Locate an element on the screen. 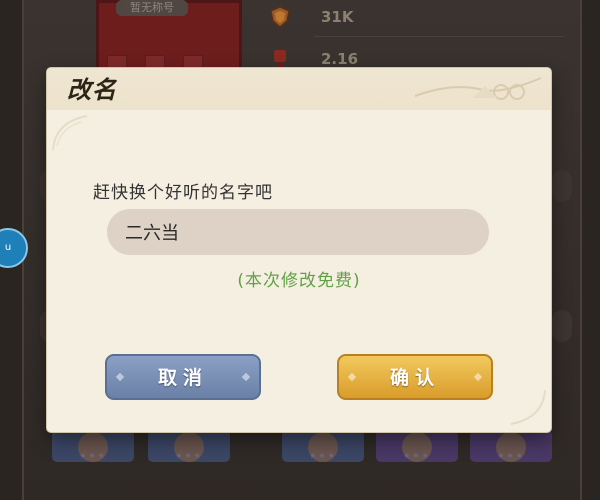 This screenshot has height=500, width=600. confirm-button-label: 确认 is located at coordinates (414, 378).